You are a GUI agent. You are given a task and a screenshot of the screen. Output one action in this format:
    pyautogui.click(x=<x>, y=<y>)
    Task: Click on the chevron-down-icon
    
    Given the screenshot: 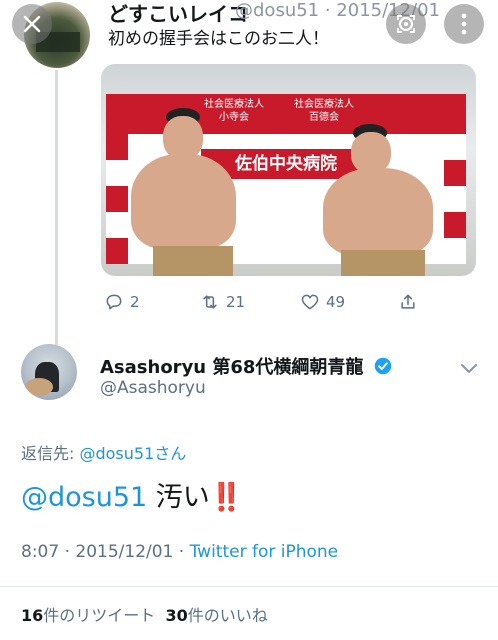 What is the action you would take?
    pyautogui.click(x=469, y=369)
    